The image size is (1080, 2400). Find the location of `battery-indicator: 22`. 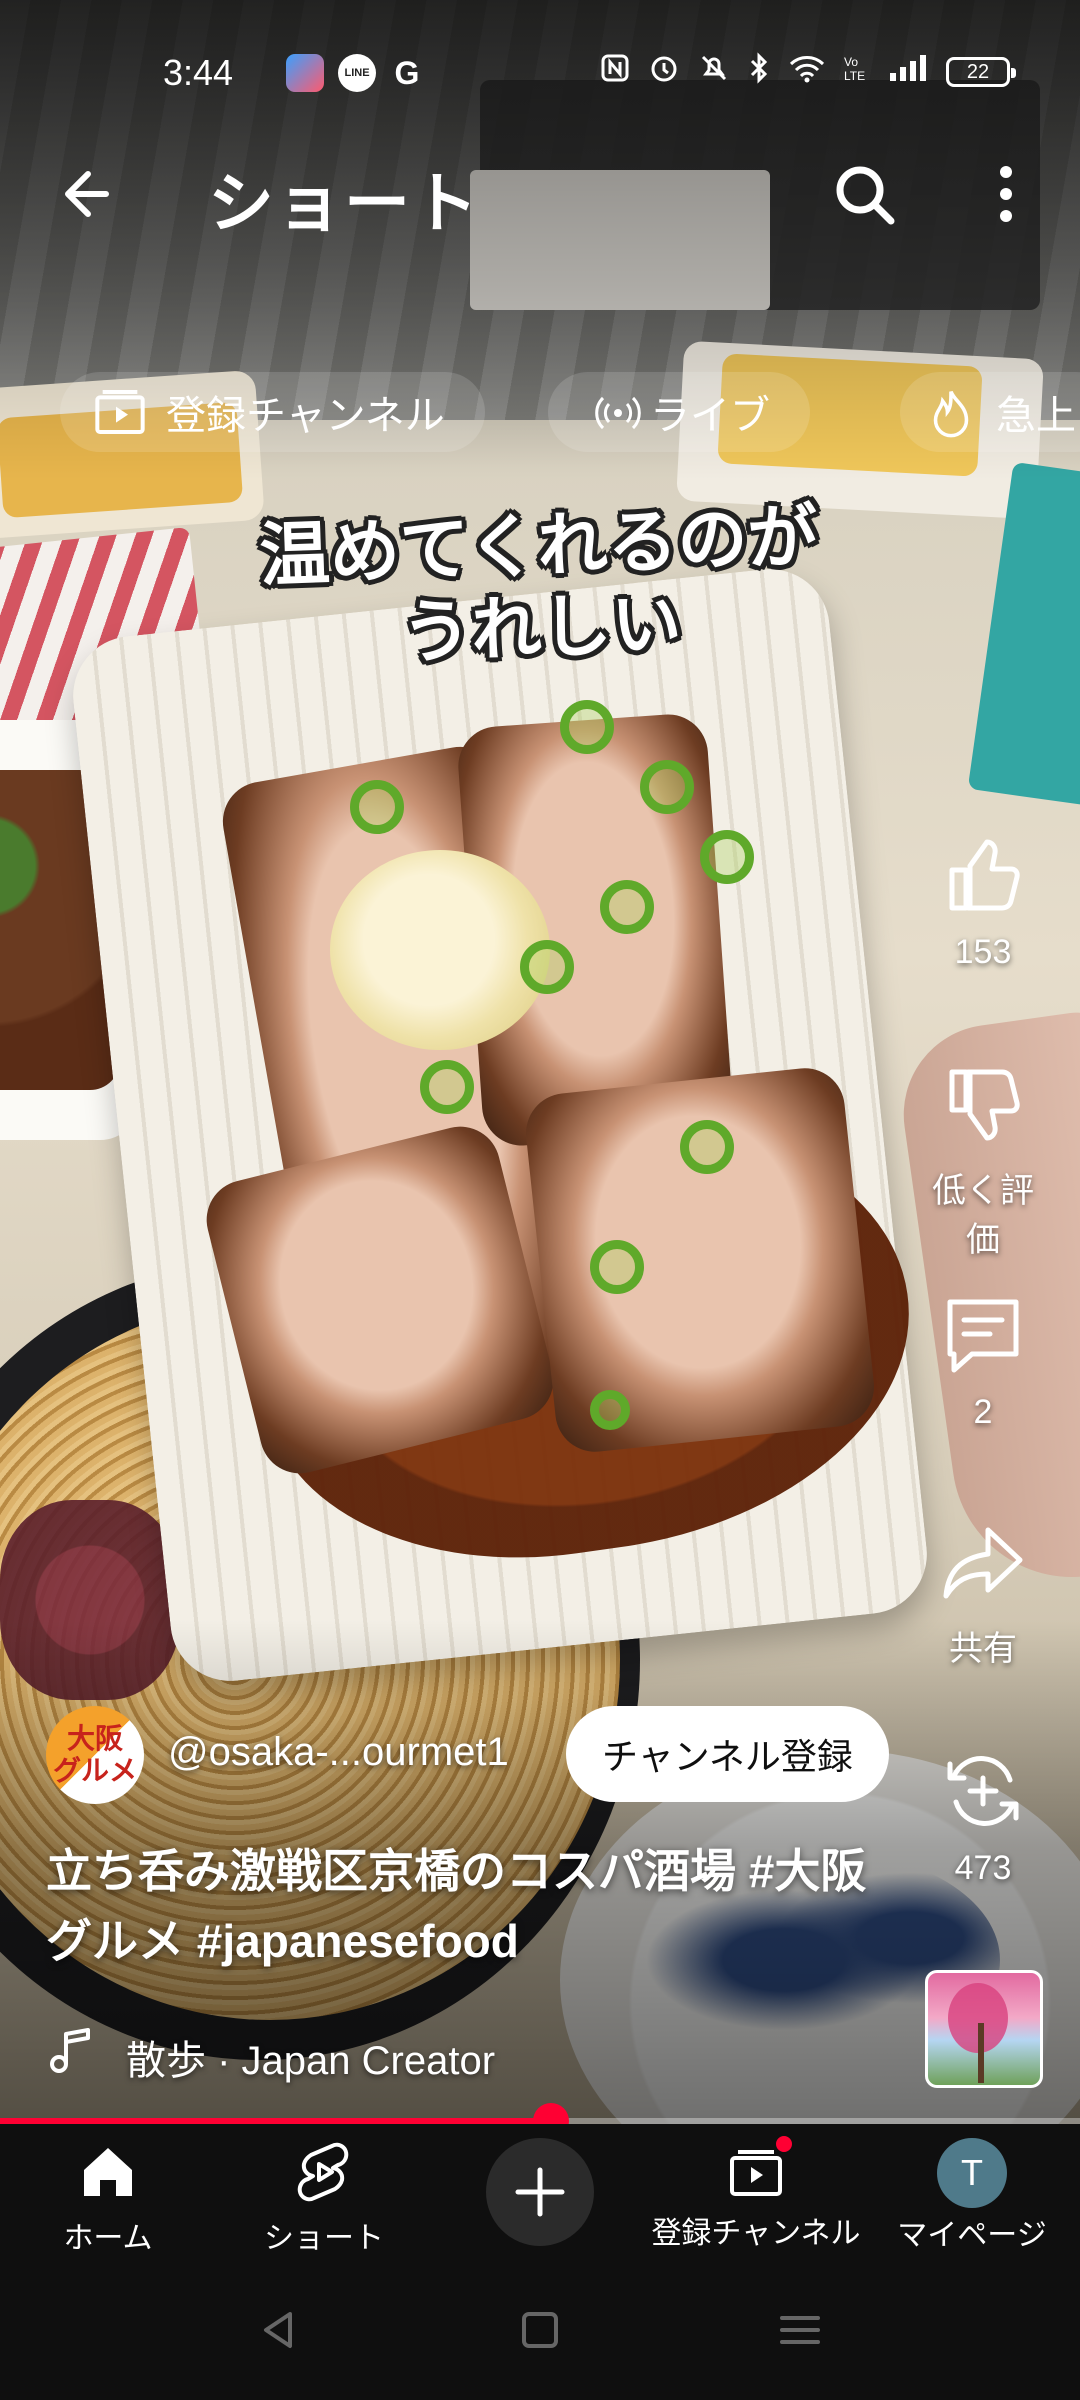

battery-indicator: 22 is located at coordinates (981, 72).